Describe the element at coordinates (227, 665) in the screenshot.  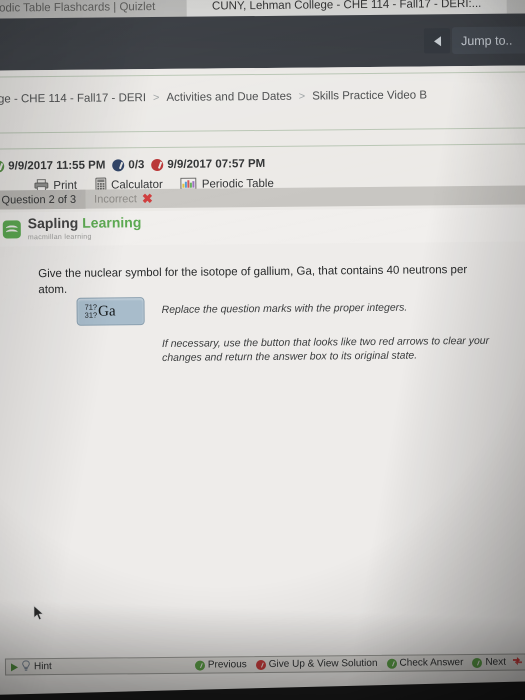
I see `previous-label: Previous` at that location.